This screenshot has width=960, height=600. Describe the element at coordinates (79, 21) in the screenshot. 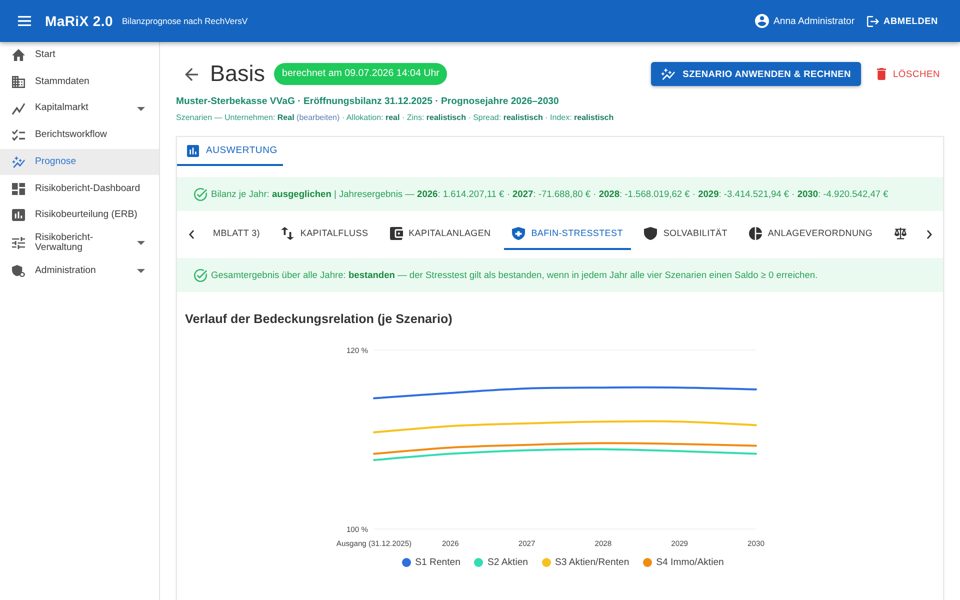

I see `app-title: MaRiX 2.0` at that location.